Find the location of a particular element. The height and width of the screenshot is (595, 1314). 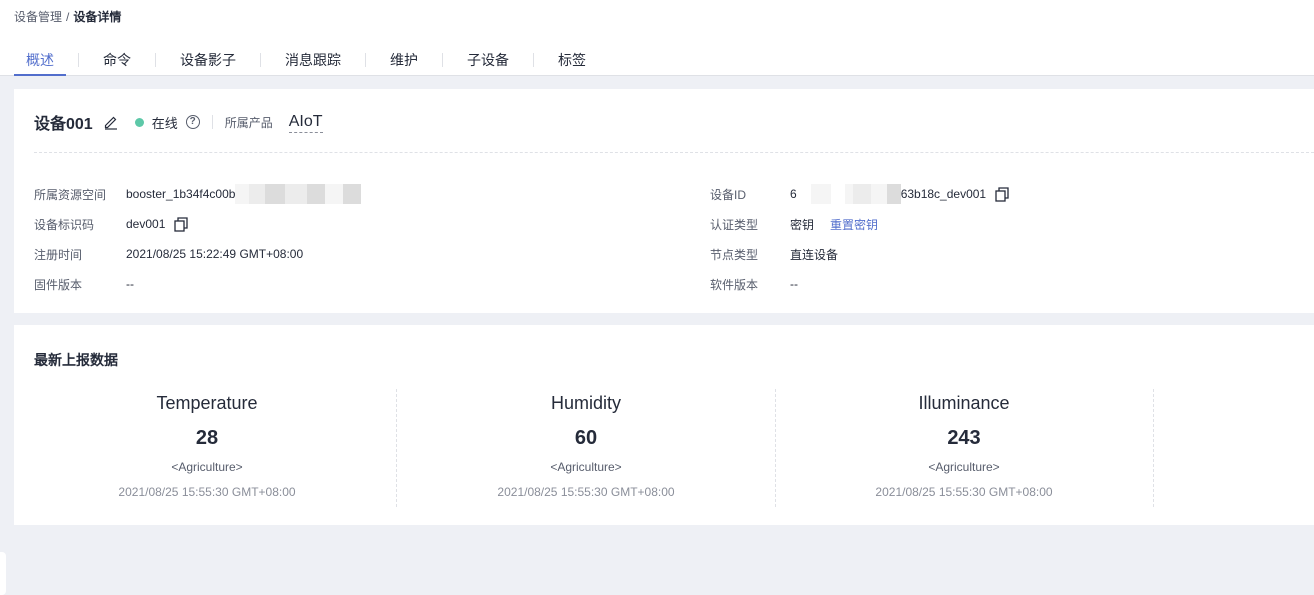

breadcrumb: 设备管理 / 设备详情 is located at coordinates (67, 16).